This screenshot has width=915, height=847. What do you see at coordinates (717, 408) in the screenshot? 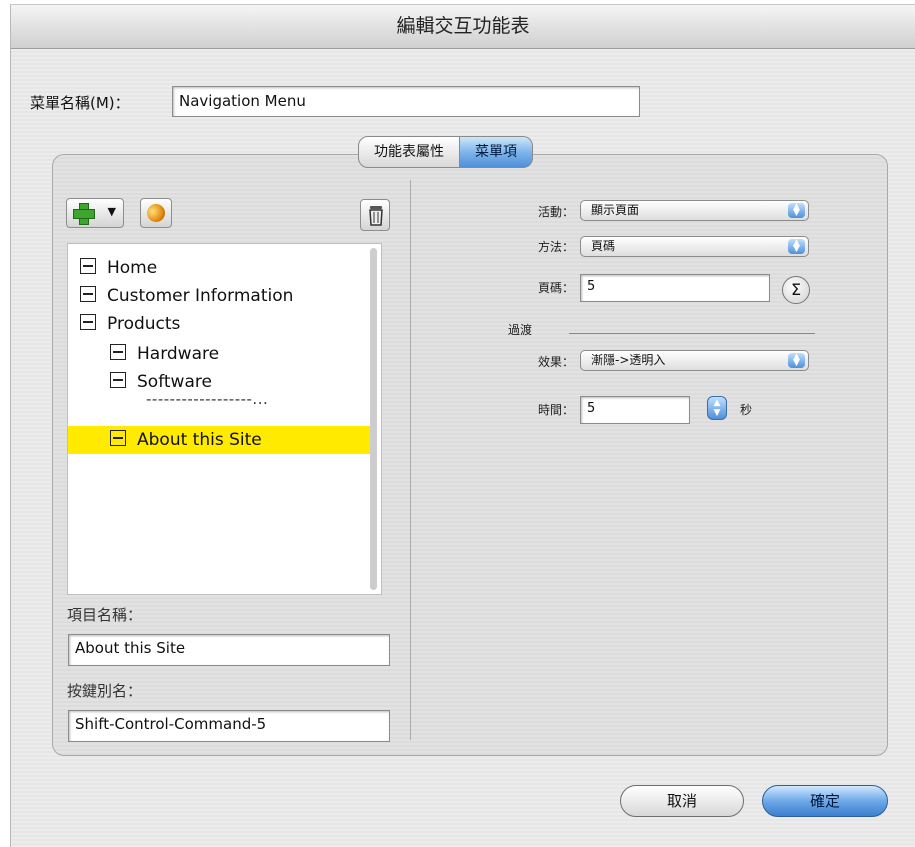
I see `time-stepper: ▲ ▼` at bounding box center [717, 408].